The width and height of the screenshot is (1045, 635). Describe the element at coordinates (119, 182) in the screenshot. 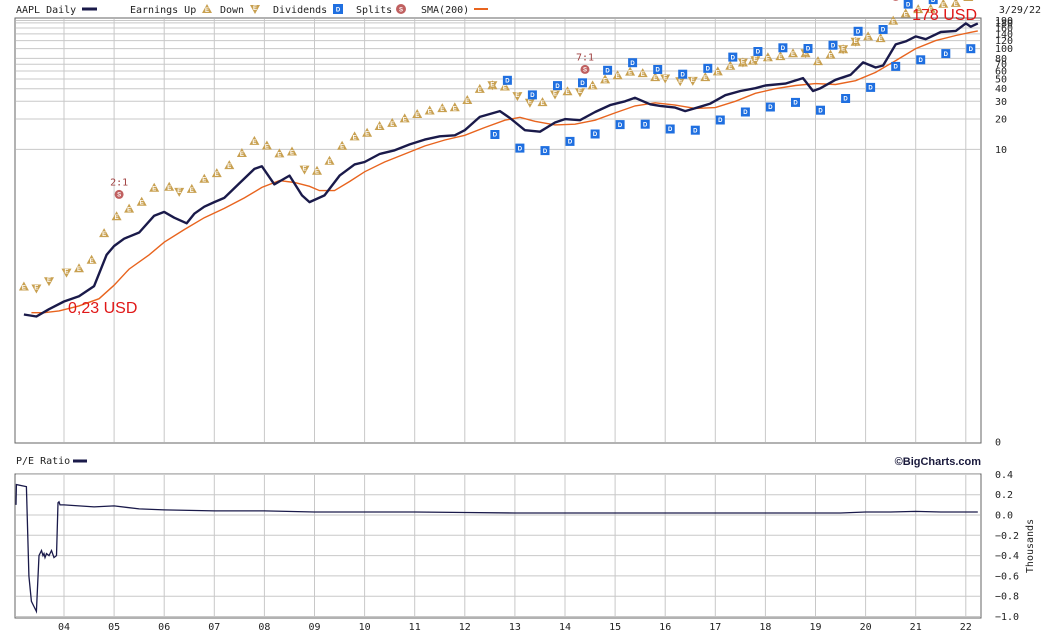

I see `split-ratio-label: 2:1` at that location.